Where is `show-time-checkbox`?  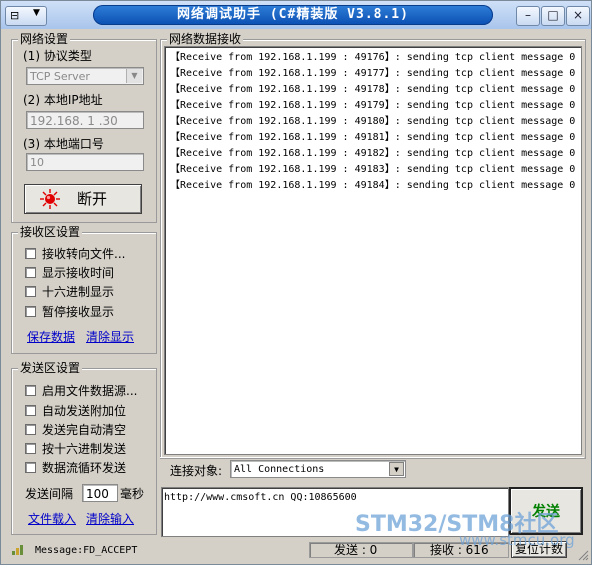
show-time-checkbox is located at coordinates (30, 272).